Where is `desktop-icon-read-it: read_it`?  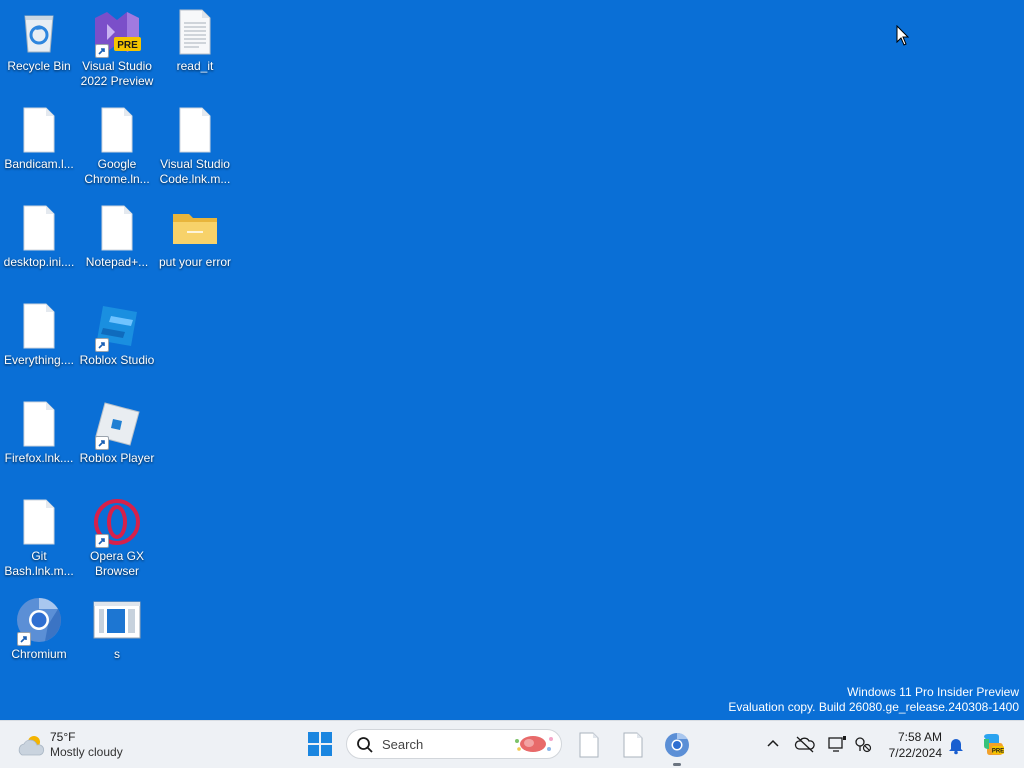 desktop-icon-read-it: read_it is located at coordinates (195, 54).